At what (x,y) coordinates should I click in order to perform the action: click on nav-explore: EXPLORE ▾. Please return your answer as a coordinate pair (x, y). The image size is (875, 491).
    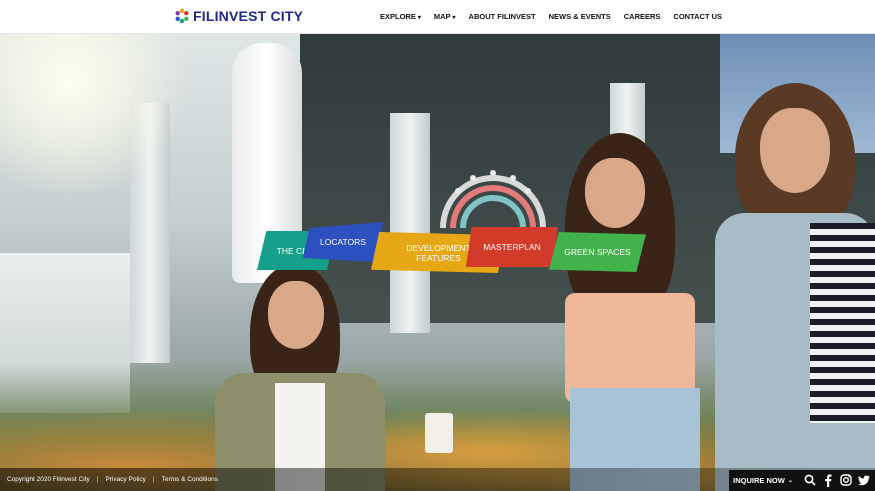
    Looking at the image, I should click on (400, 16).